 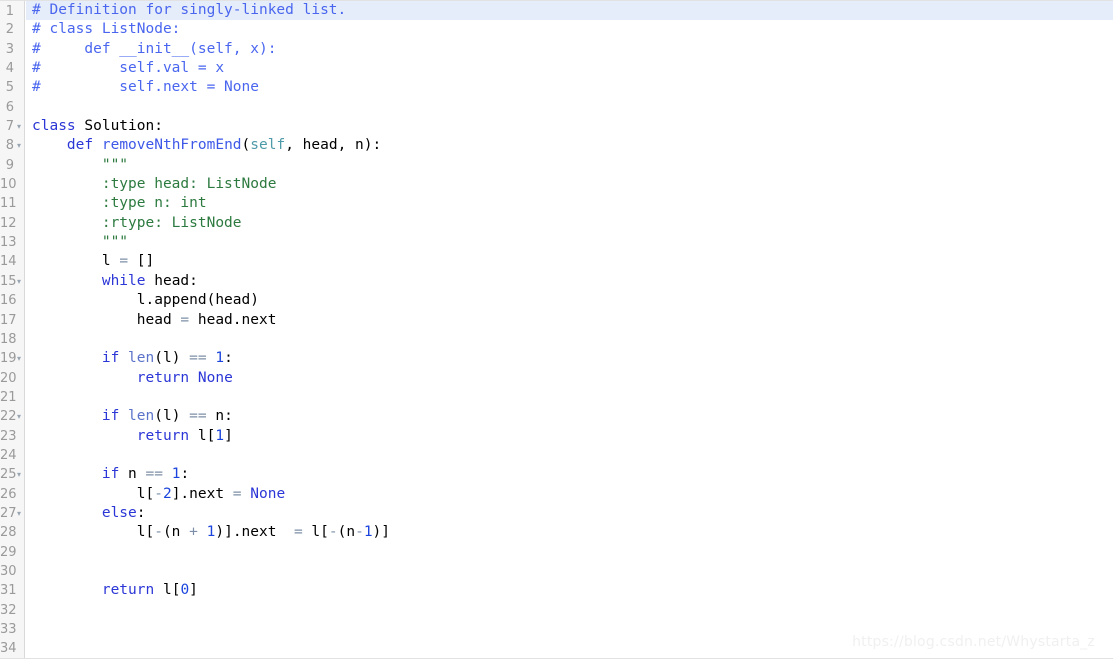 I want to click on code-line: return l[1], so click(x=569, y=436).